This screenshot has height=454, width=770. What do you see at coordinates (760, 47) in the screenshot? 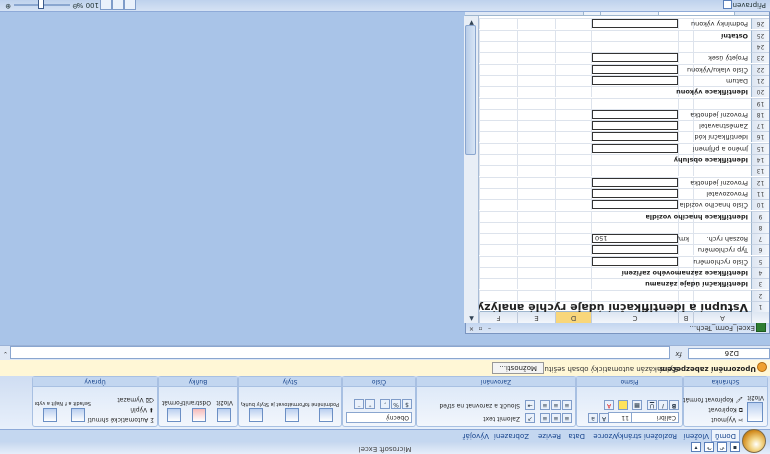
I see `row-number: 24` at bounding box center [760, 47].